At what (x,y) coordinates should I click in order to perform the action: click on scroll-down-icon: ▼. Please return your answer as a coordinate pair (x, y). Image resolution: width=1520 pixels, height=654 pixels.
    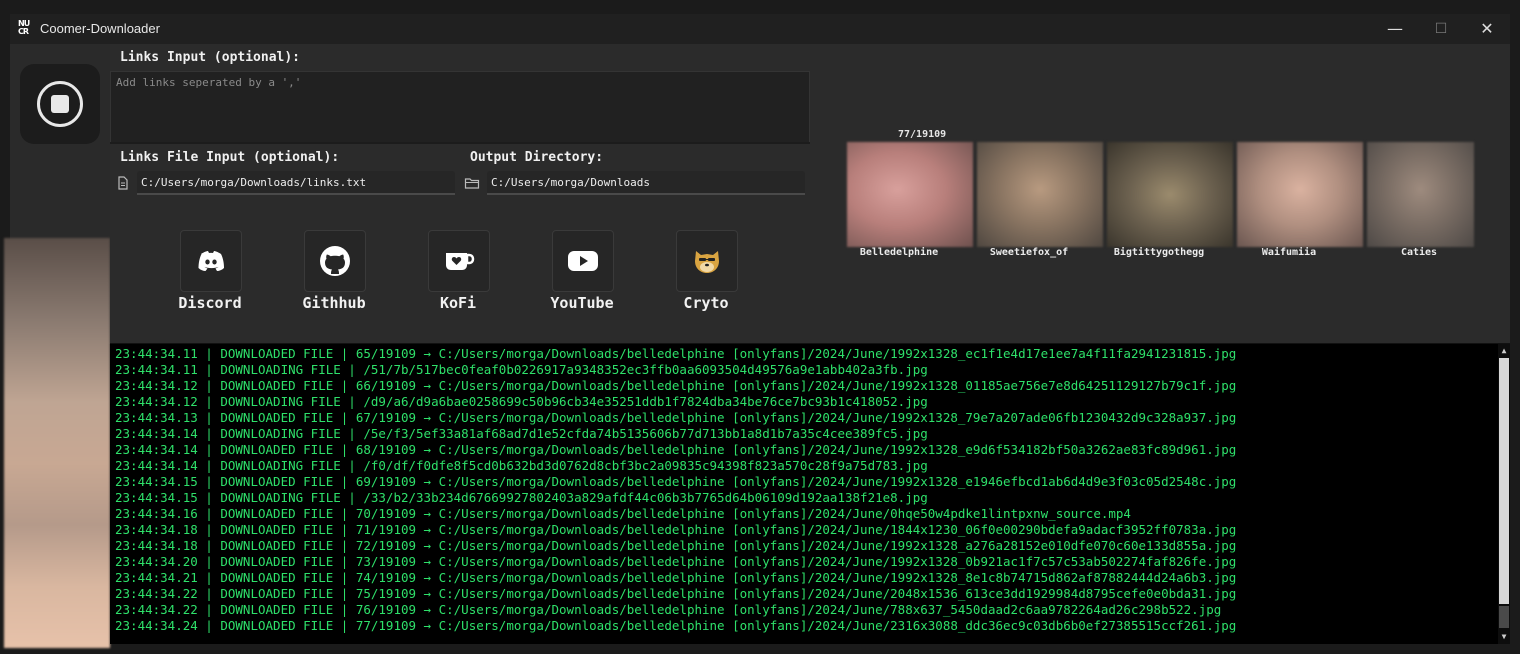
    Looking at the image, I should click on (1504, 637).